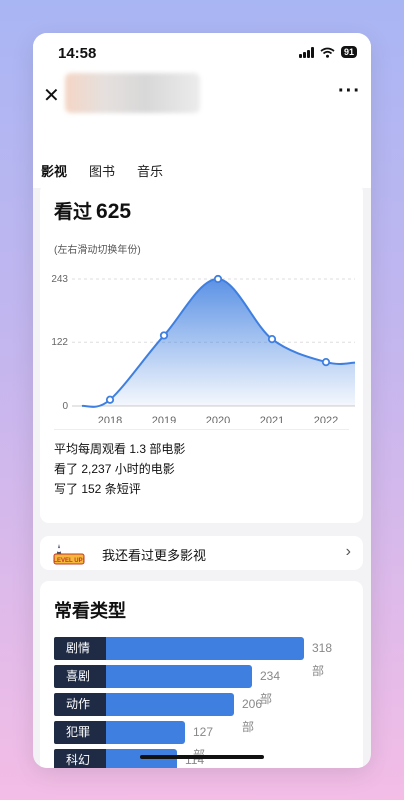  I want to click on genre-name: 动作, so click(80, 704).